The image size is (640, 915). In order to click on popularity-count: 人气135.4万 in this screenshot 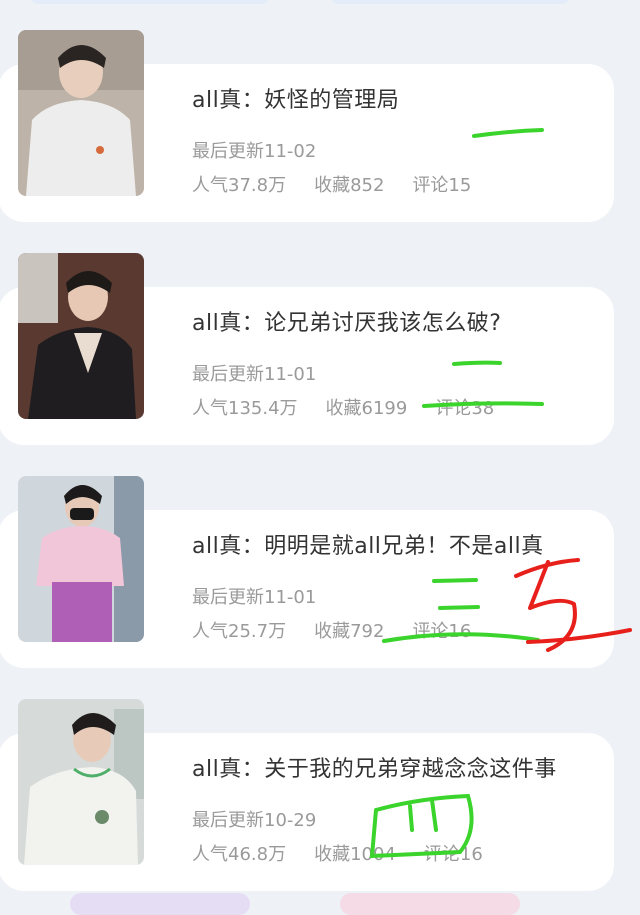, I will do `click(245, 408)`.